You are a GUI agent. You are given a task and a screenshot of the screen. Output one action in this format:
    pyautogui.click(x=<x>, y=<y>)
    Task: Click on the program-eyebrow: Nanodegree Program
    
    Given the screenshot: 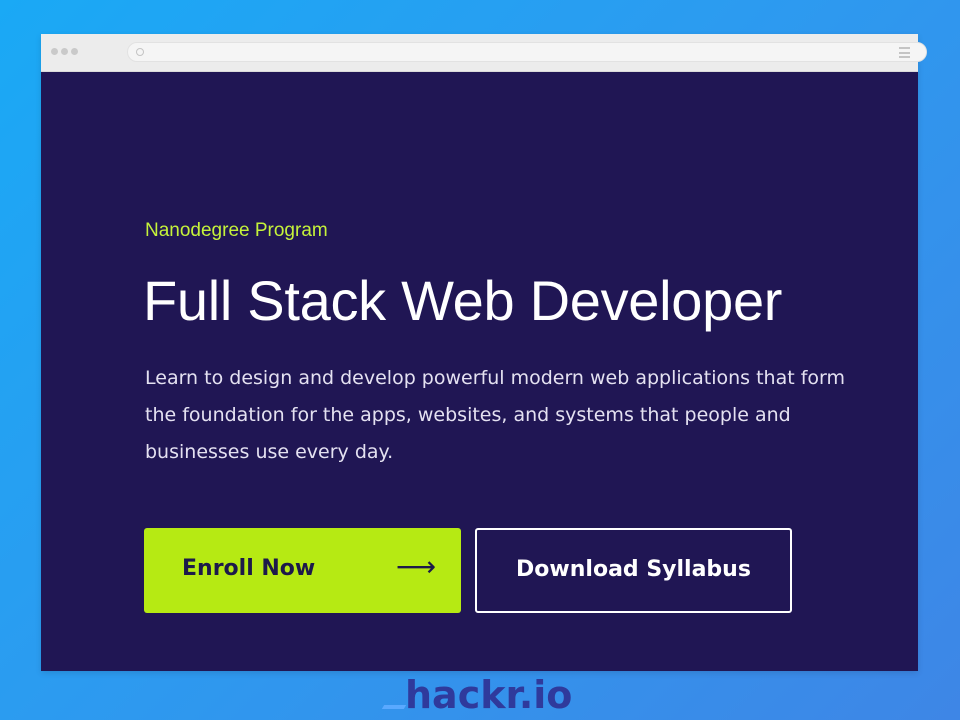 What is the action you would take?
    pyautogui.click(x=236, y=230)
    